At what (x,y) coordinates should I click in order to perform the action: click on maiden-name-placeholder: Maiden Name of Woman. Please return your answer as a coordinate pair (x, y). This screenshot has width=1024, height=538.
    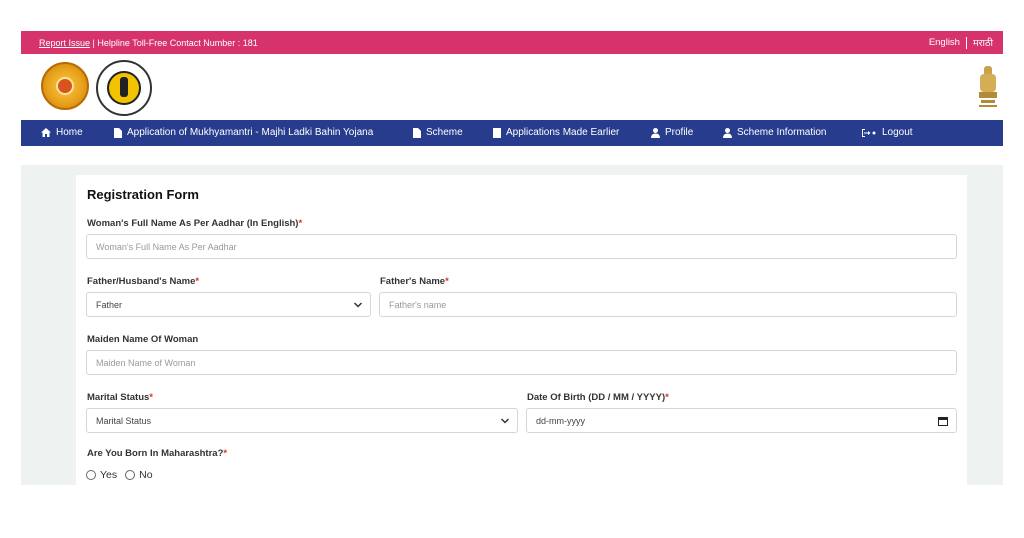
    Looking at the image, I should click on (146, 362).